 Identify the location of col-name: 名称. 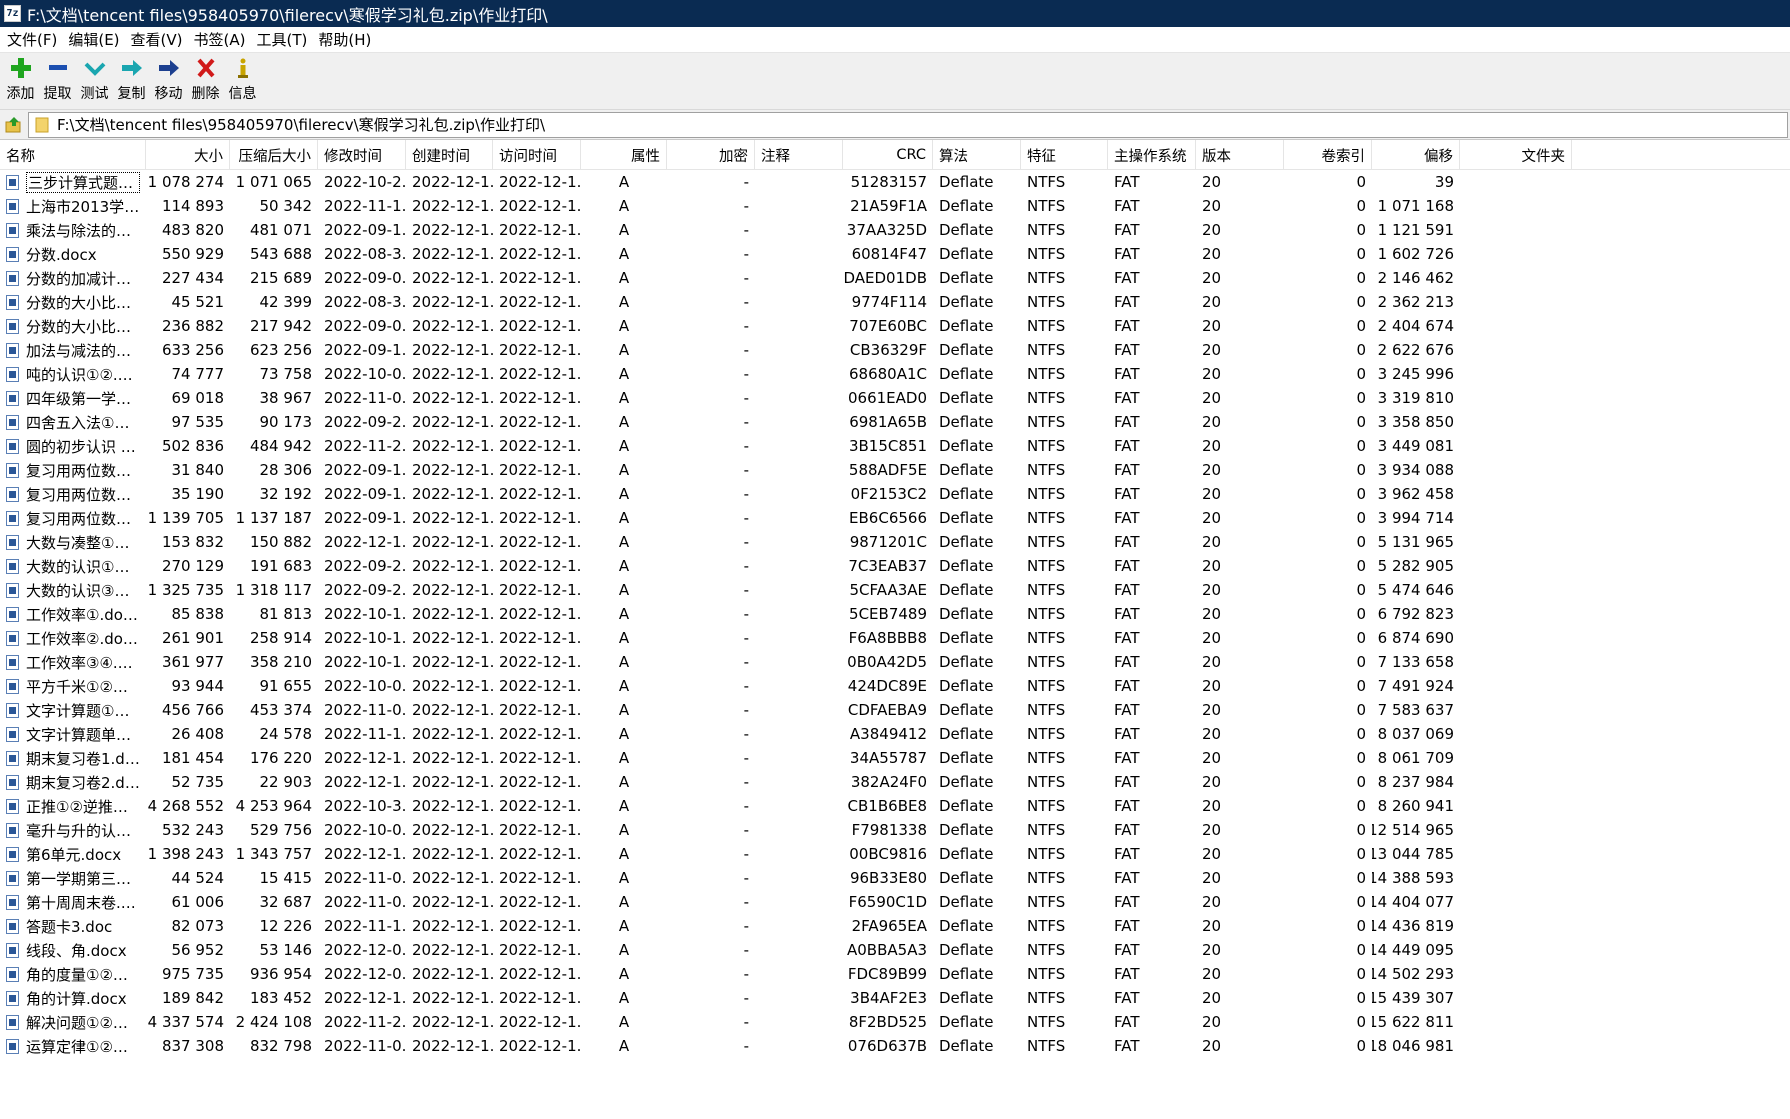
(73, 155).